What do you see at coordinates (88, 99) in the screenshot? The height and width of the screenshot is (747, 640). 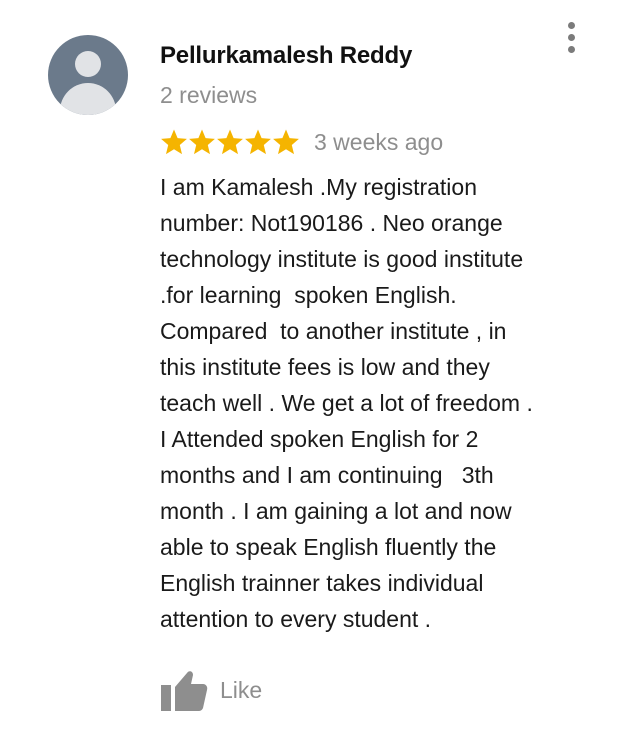 I see `avatar-shoulders-shape` at bounding box center [88, 99].